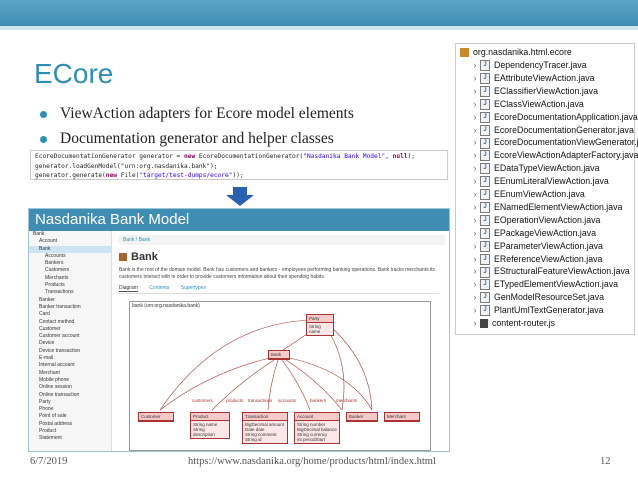 This screenshot has width=638, height=478. What do you see at coordinates (70, 402) in the screenshot?
I see `tree-item: Party` at bounding box center [70, 402].